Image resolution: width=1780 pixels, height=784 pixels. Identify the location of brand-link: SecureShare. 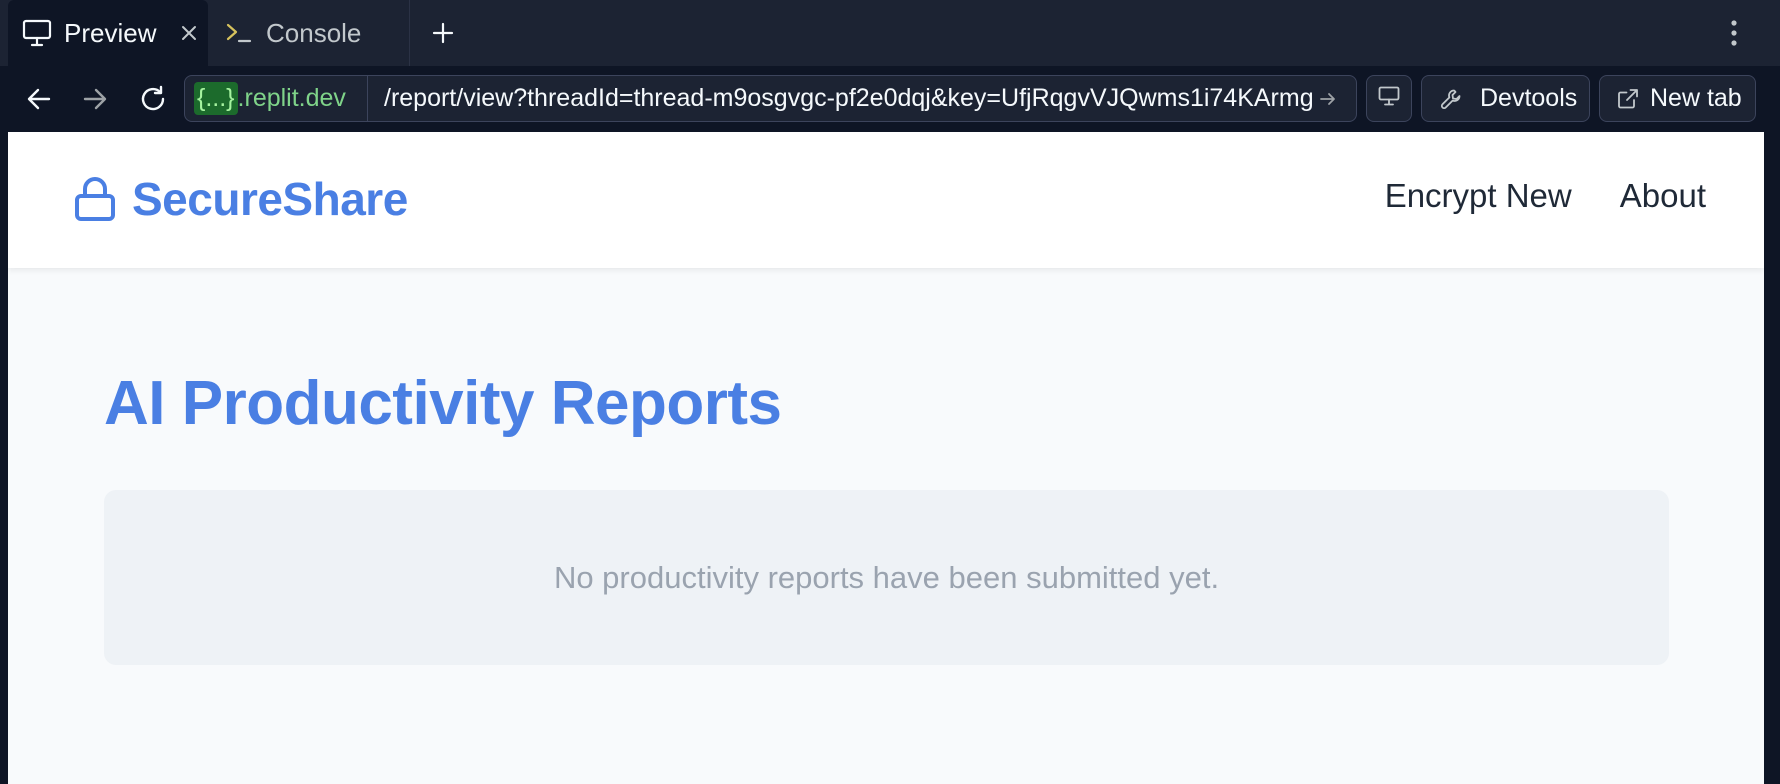
(241, 199).